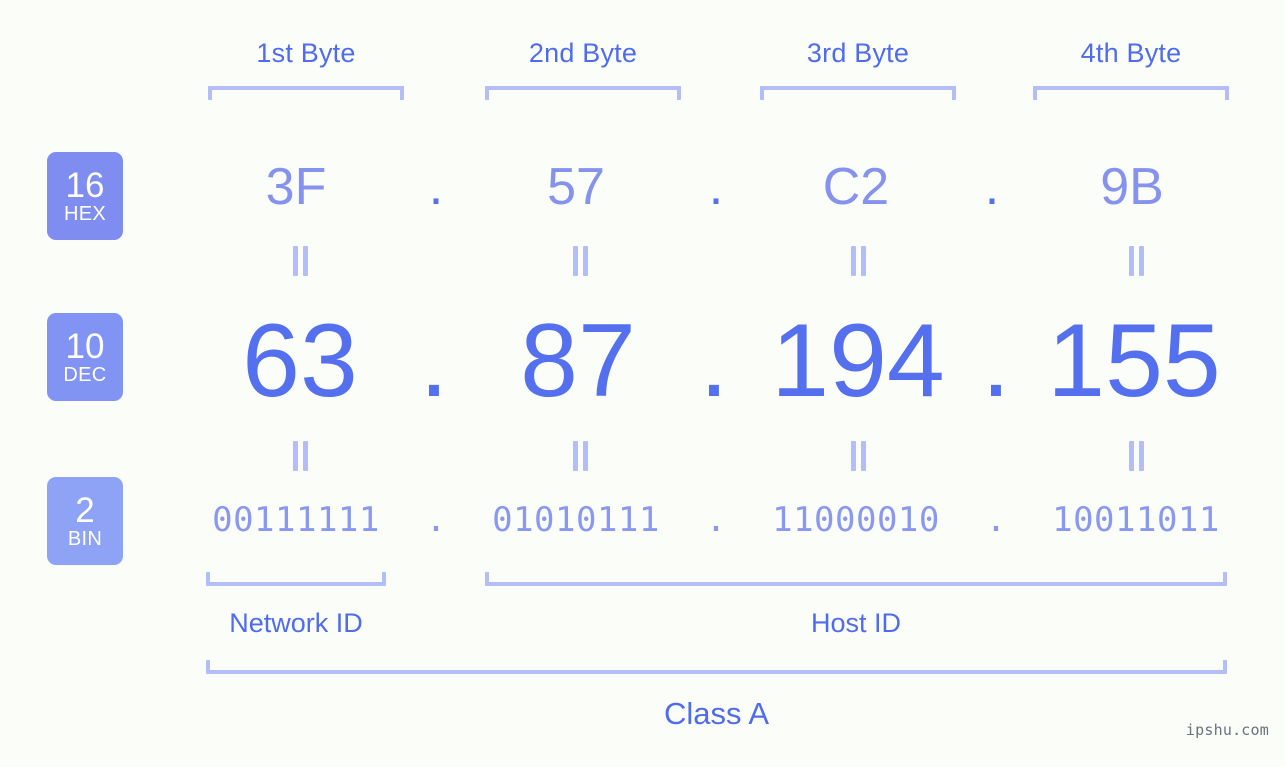 The image size is (1285, 767). Describe the element at coordinates (1134, 361) in the screenshot. I see `dec-byte-4: 155` at that location.